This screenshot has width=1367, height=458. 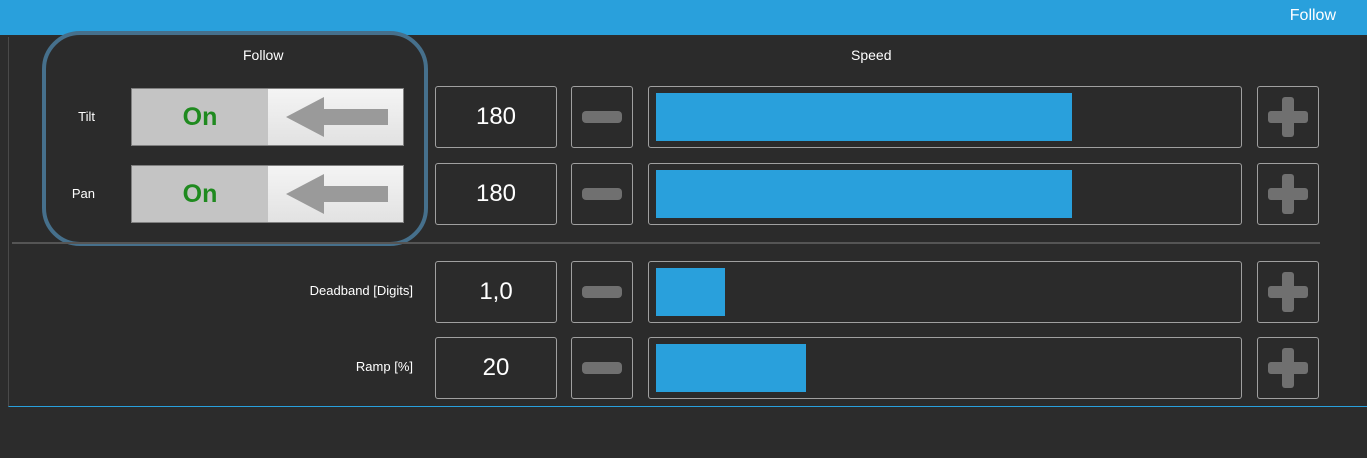 I want to click on pan-speed-fill, so click(x=864, y=194).